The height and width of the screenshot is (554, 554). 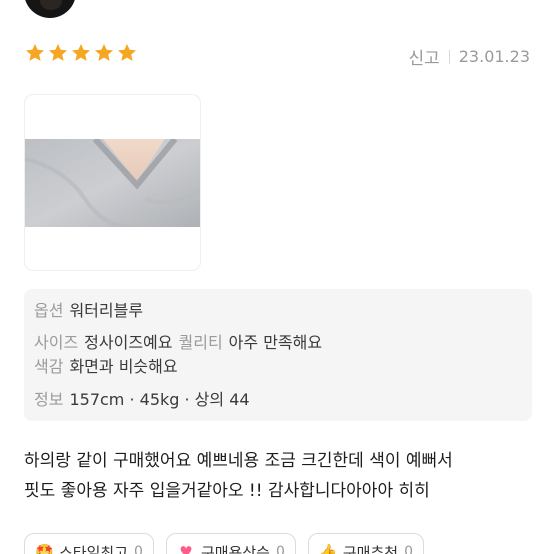 What do you see at coordinates (275, 342) in the screenshot?
I see `quality-value: 아주 만족해요` at bounding box center [275, 342].